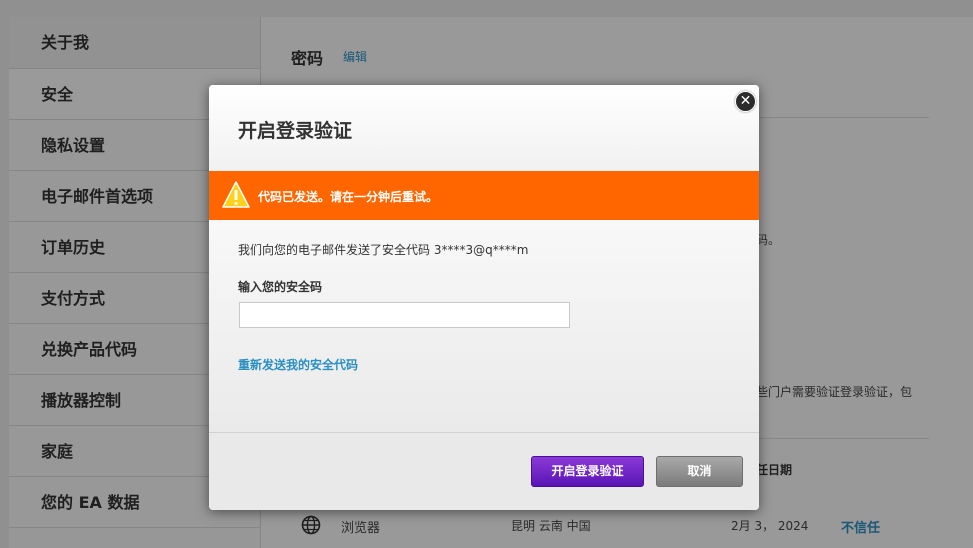 This screenshot has height=548, width=973. Describe the element at coordinates (484, 471) in the screenshot. I see `dialog-footer: 开启登录验证 取消` at that location.